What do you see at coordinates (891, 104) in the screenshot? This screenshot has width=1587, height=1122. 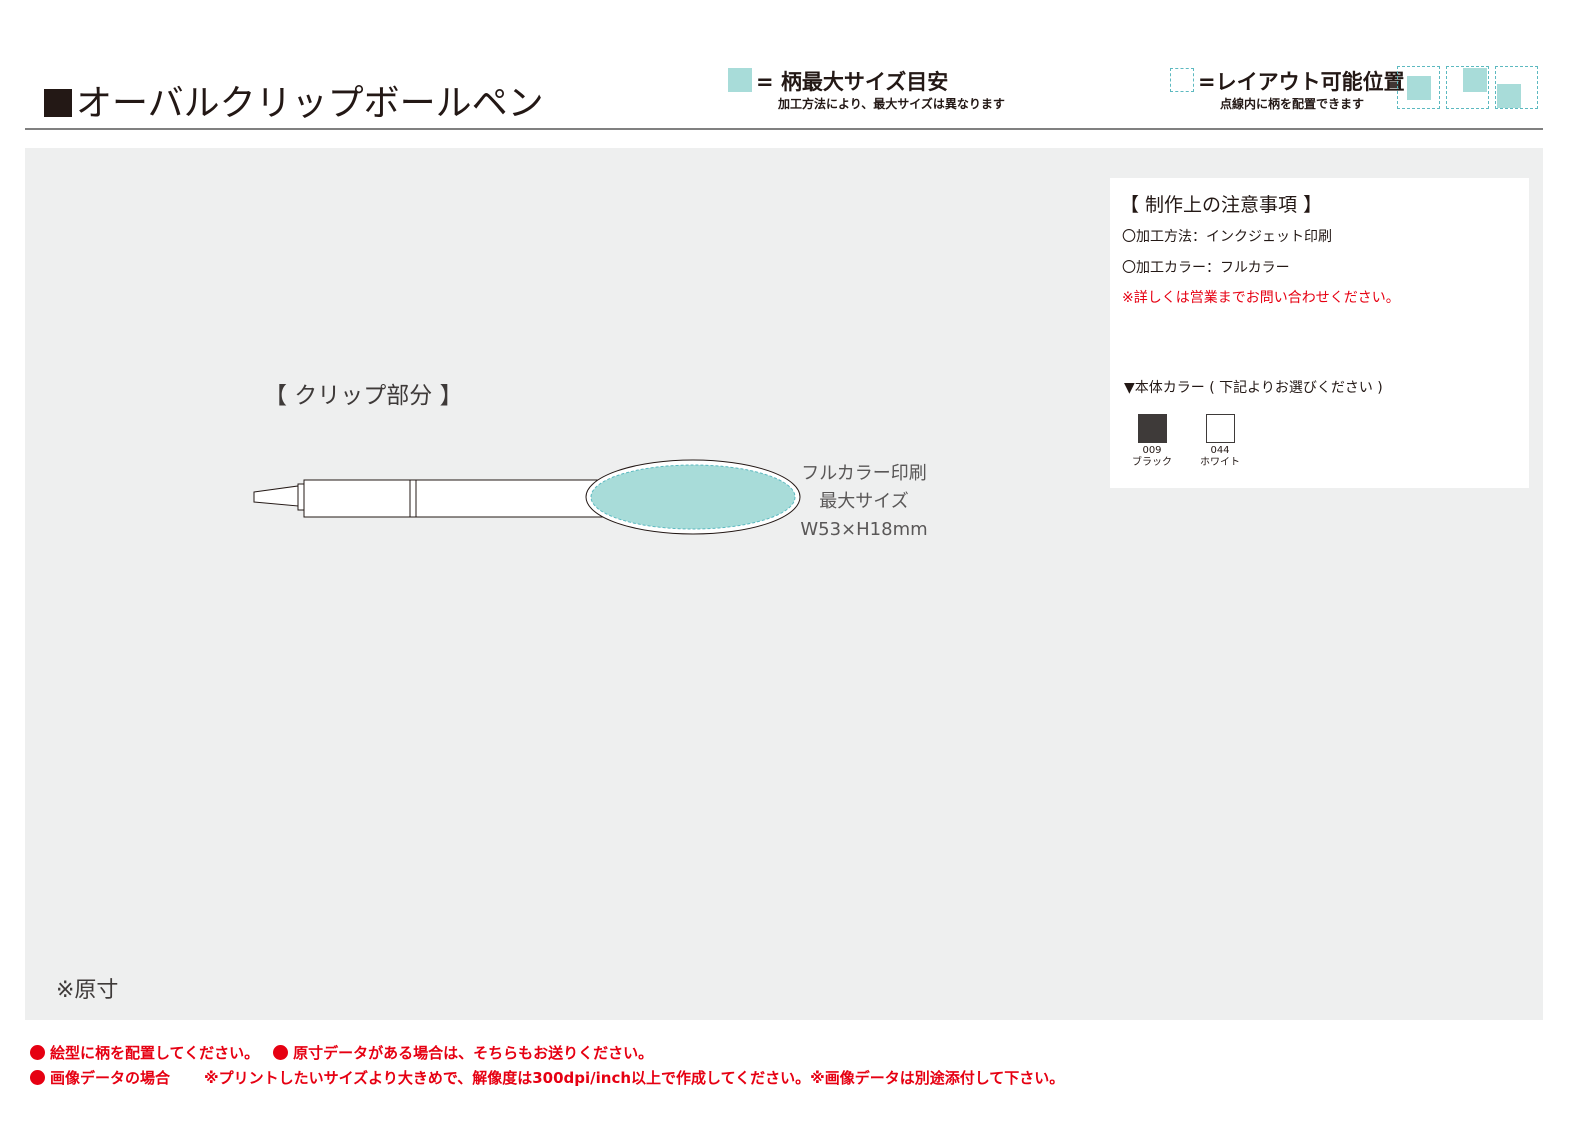 I see `legend-max-size-note: 加工方法により、最大サイズは異なります` at bounding box center [891, 104].